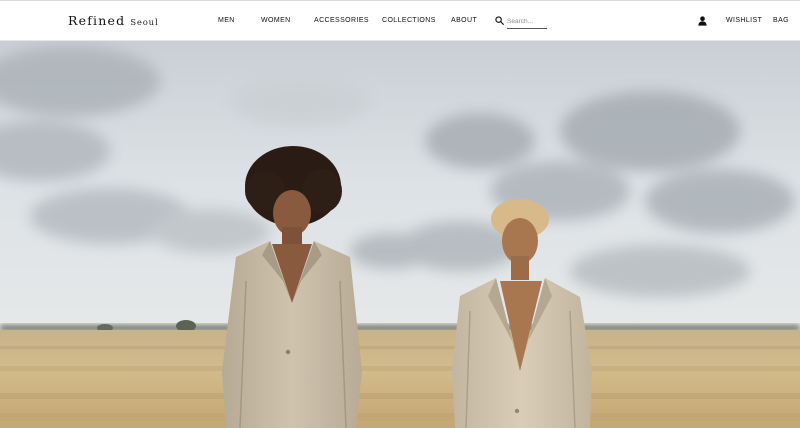  Describe the element at coordinates (702, 21) in the screenshot. I see `user-icon` at that location.